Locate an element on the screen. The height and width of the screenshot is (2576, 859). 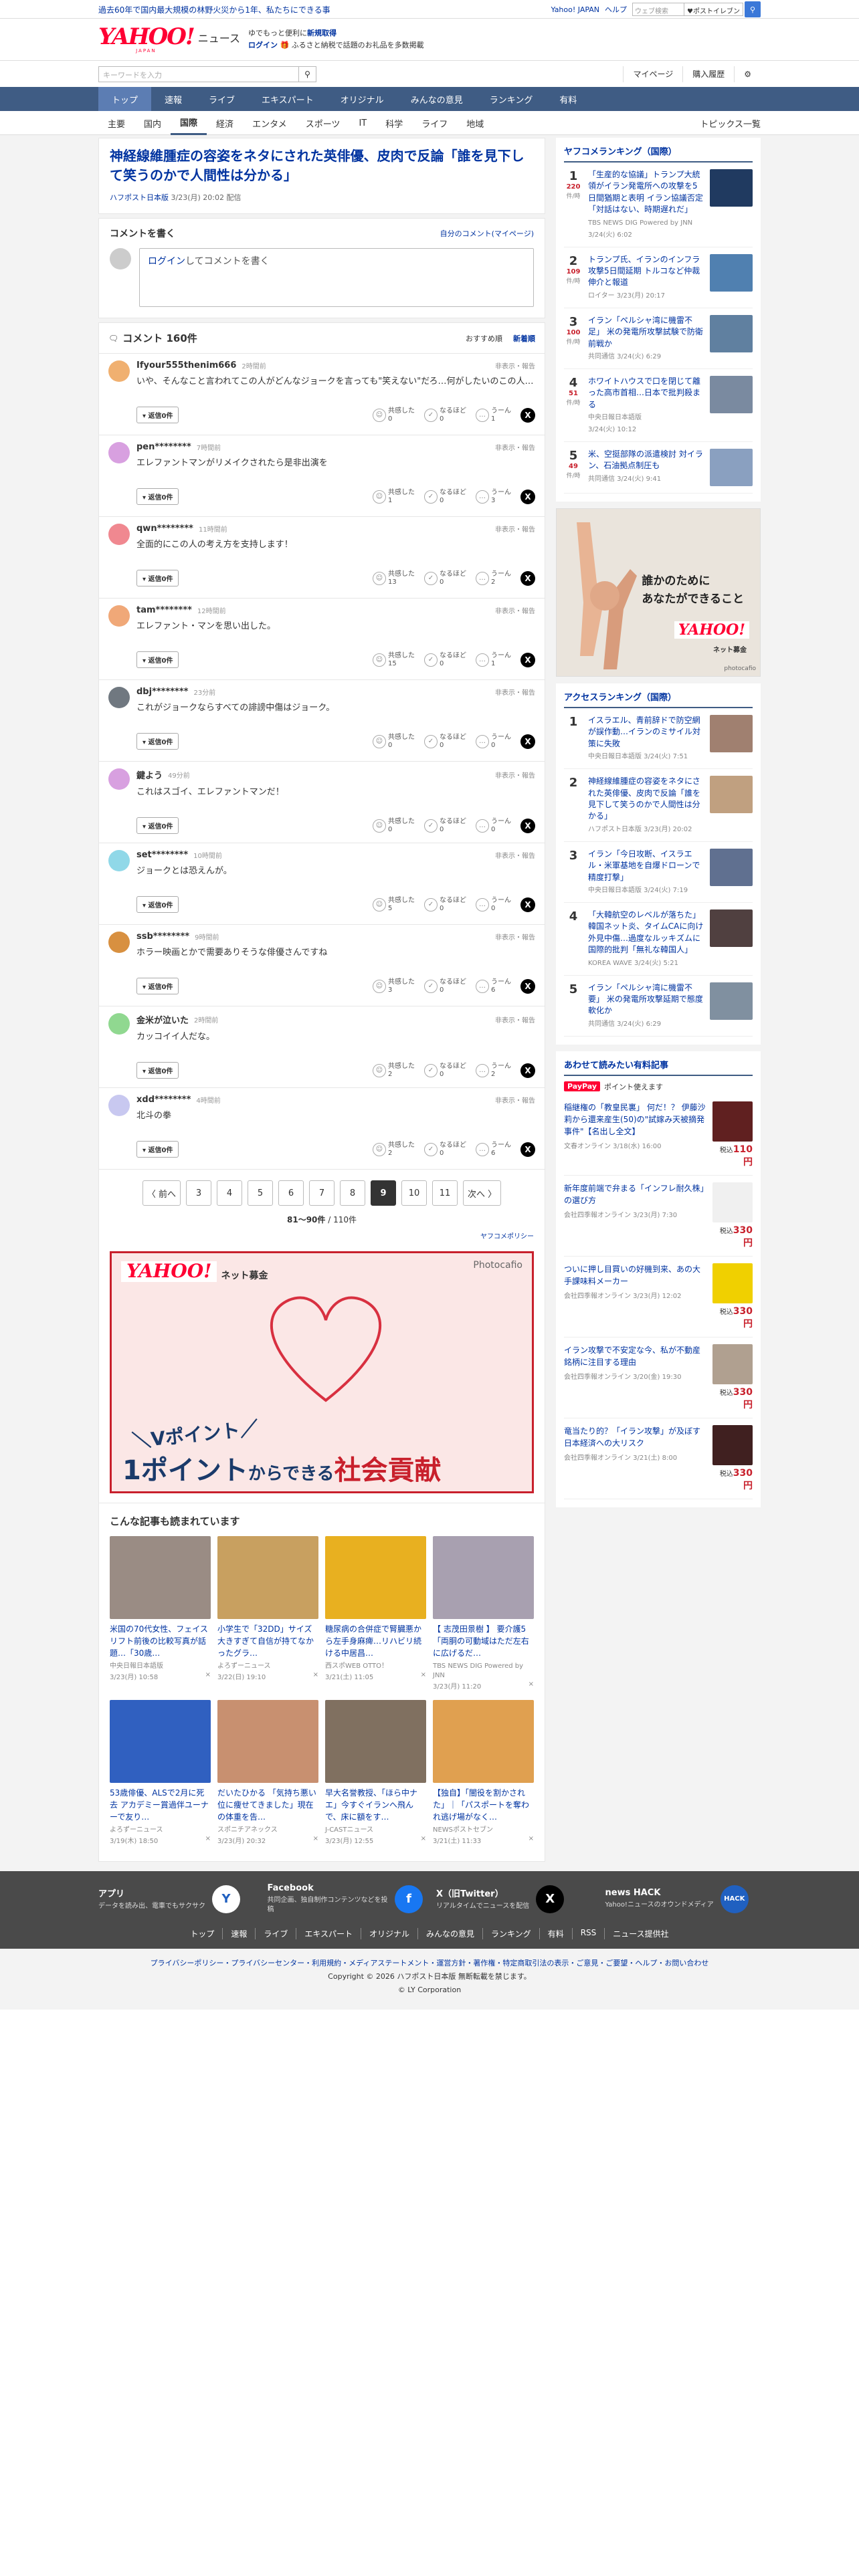
comment-user: set******** is located at coordinates (162, 855).